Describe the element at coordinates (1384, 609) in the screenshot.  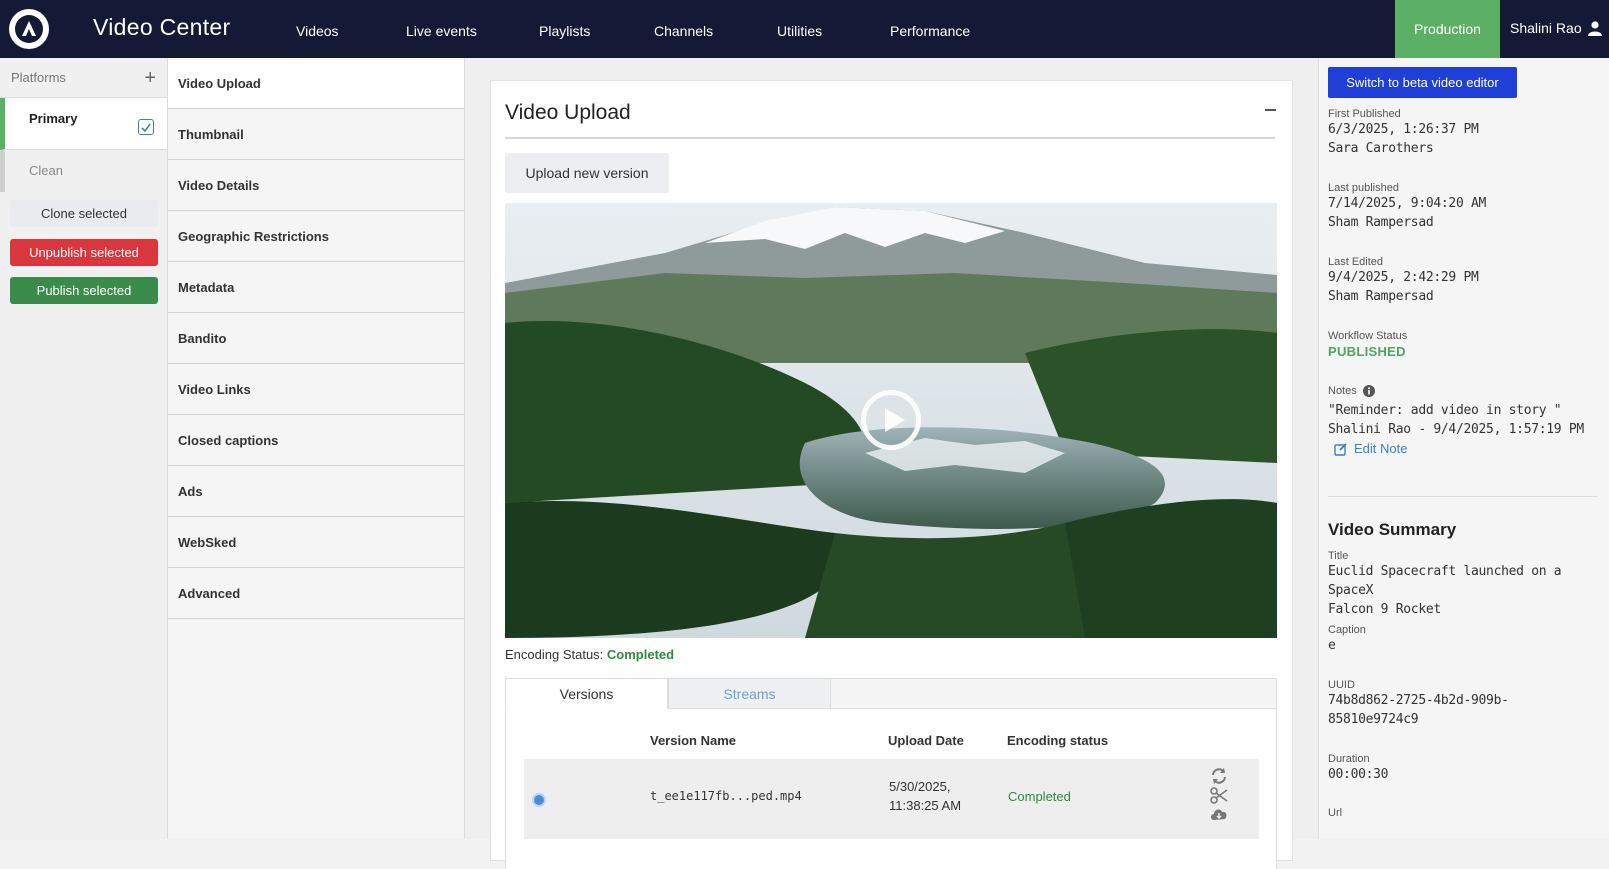
I see `title-line2: Falcon 9 Rocket` at that location.